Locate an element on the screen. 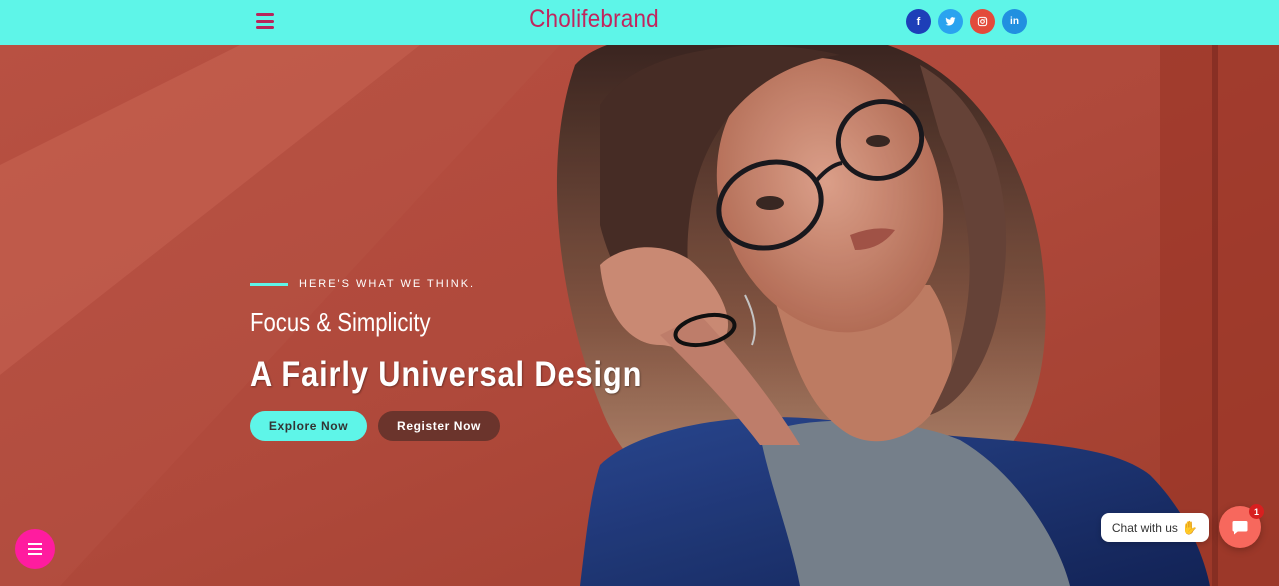 Image resolution: width=1279 pixels, height=586 pixels. register-now-button: Register Now is located at coordinates (439, 426).